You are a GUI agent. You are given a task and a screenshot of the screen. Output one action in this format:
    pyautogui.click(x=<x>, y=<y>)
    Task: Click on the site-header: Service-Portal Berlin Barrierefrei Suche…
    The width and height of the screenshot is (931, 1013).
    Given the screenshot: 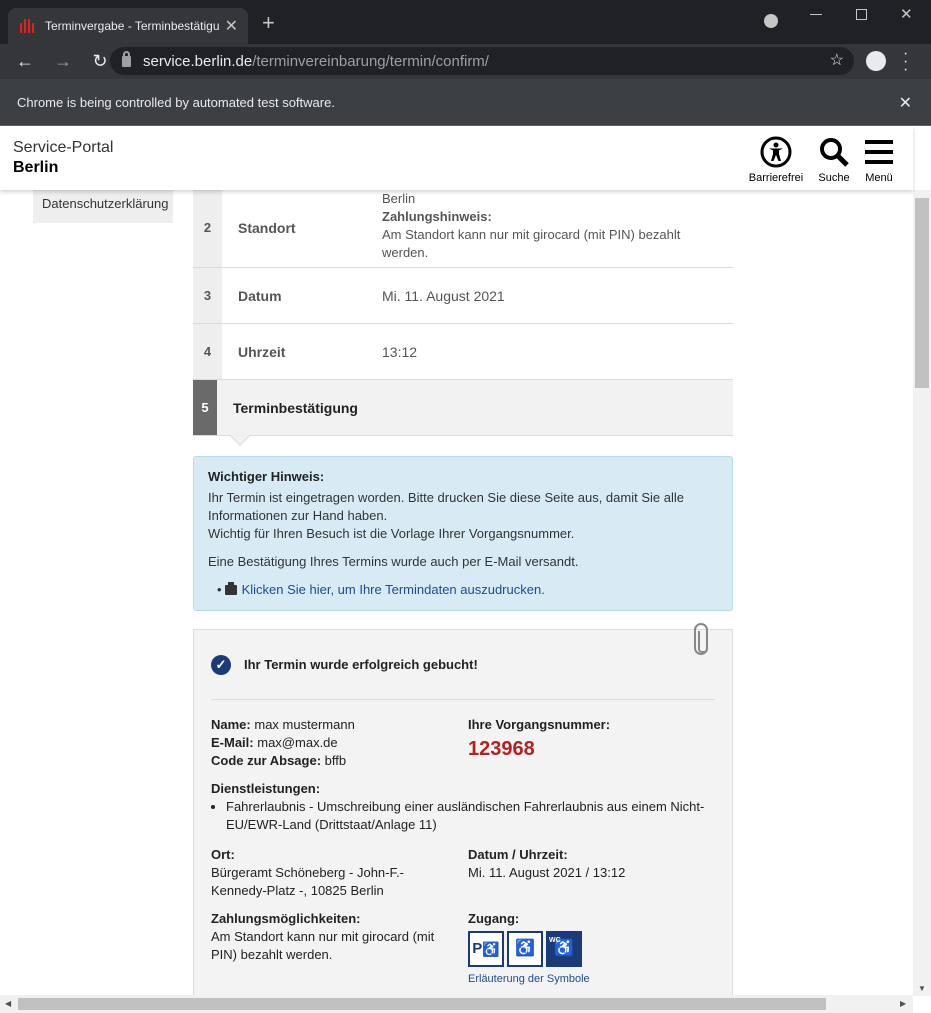 What is the action you would take?
    pyautogui.click(x=456, y=158)
    